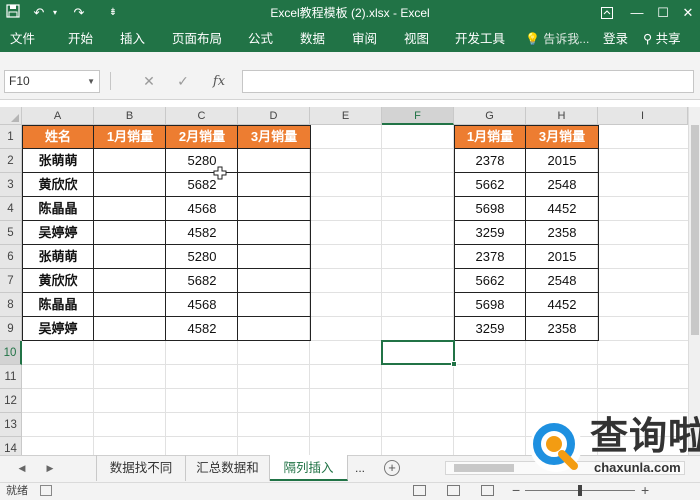 The image size is (700, 500). What do you see at coordinates (58, 184) in the screenshot?
I see `cell-a3: 黄欣欣` at bounding box center [58, 184].